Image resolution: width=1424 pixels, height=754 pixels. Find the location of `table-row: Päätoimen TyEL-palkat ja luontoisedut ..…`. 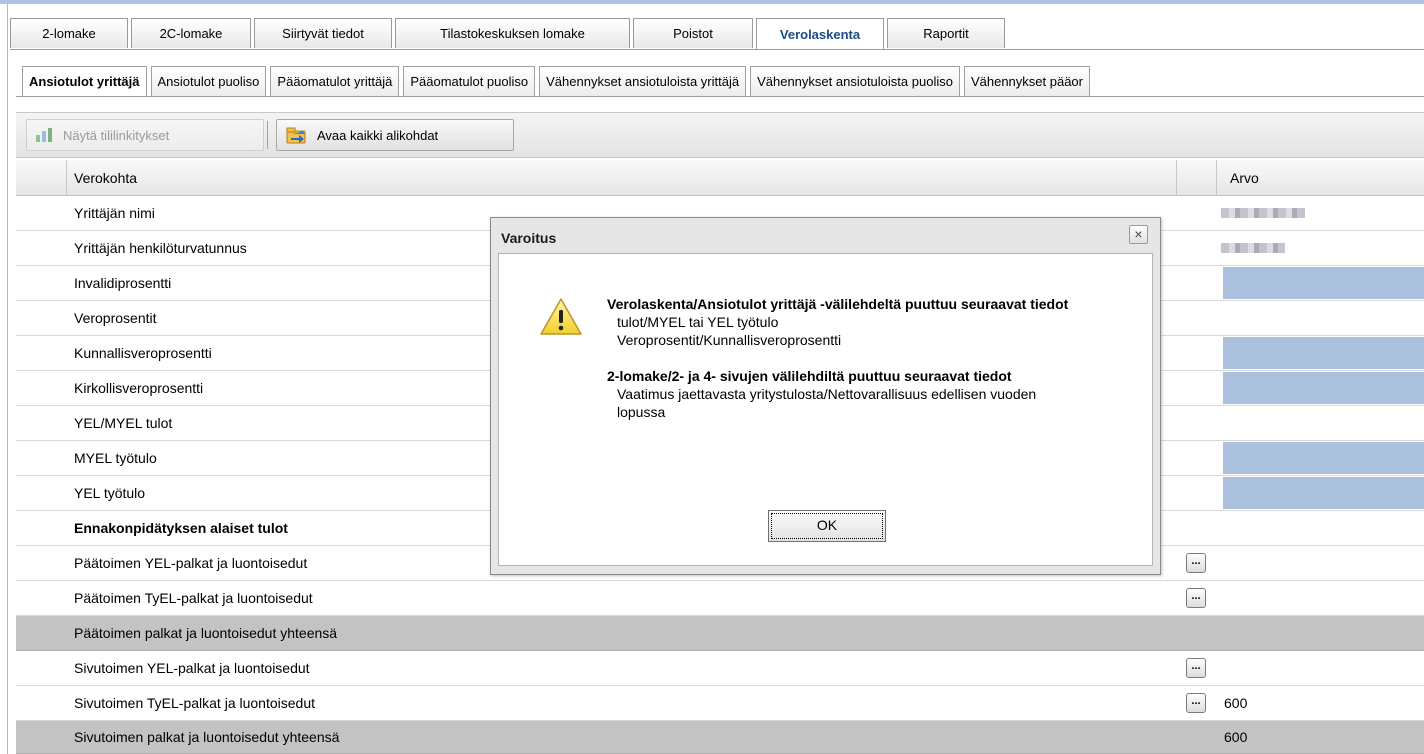

table-row: Päätoimen TyEL-palkat ja luontoisedut ..… is located at coordinates (720, 598).